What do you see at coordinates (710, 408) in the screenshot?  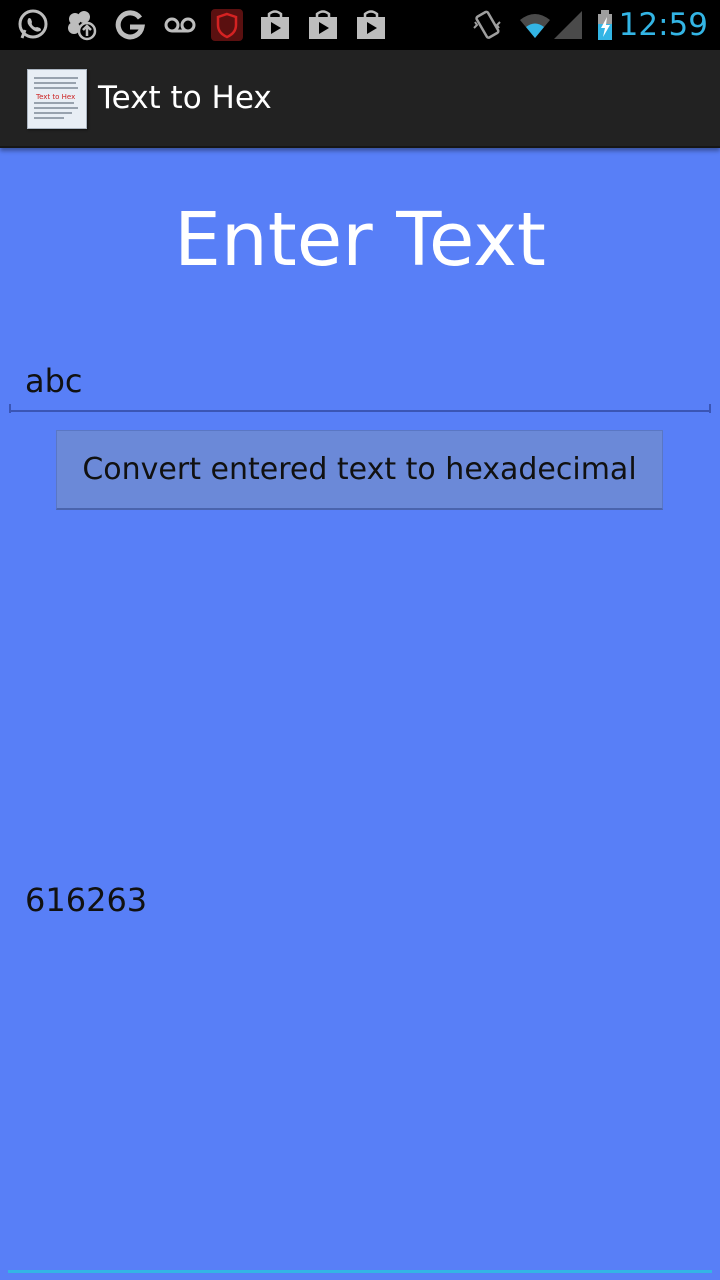 I see `input-underline-right-tick` at bounding box center [710, 408].